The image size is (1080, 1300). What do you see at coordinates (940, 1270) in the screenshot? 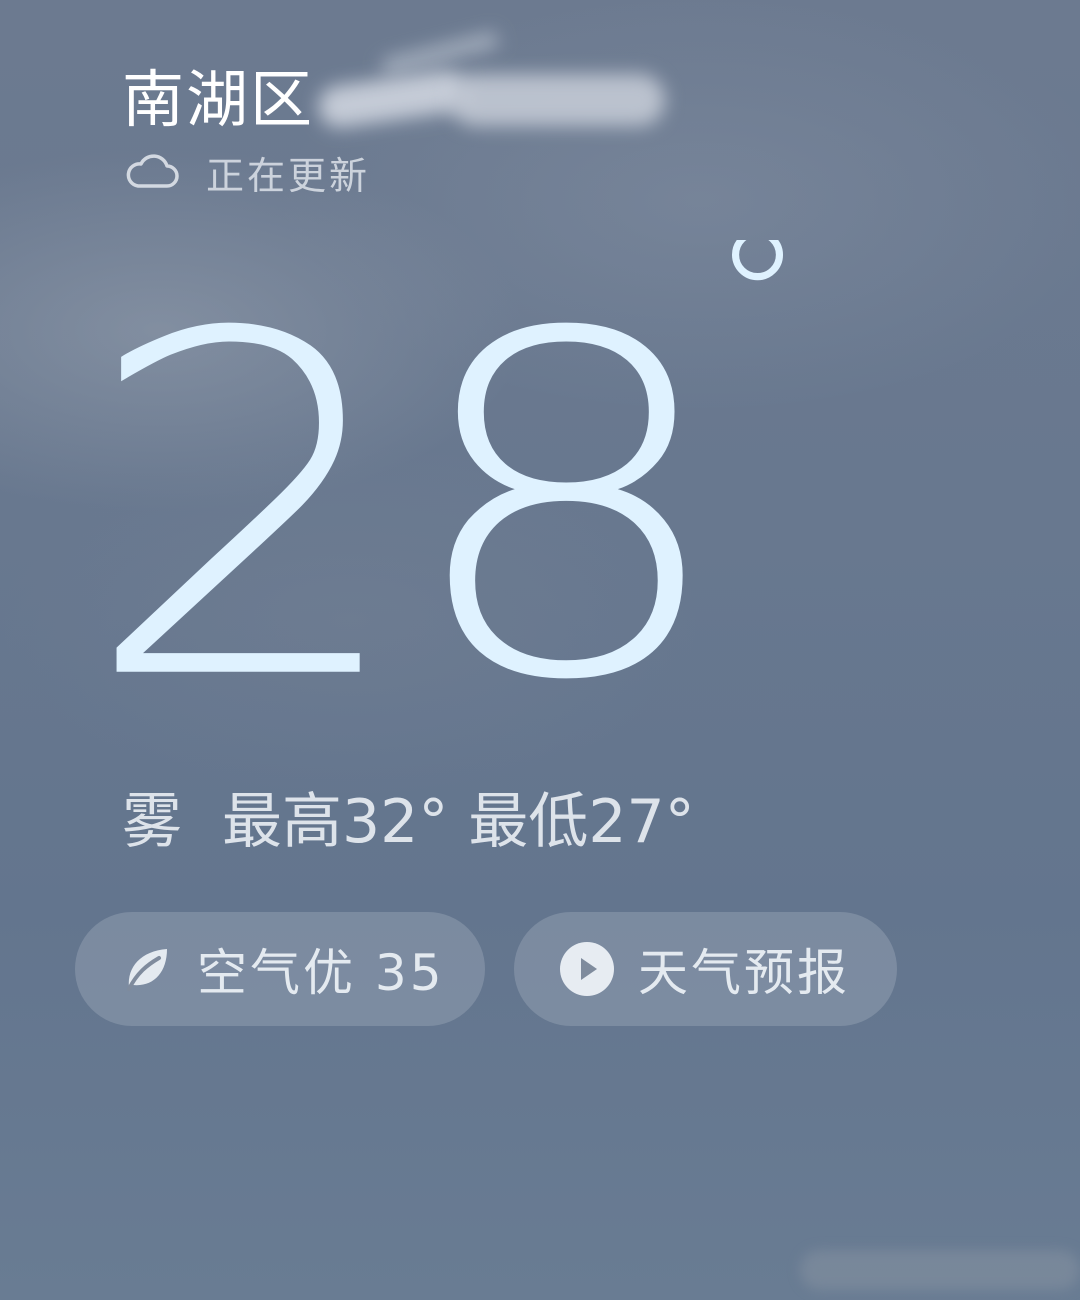
I see `redacted-watermark` at bounding box center [940, 1270].